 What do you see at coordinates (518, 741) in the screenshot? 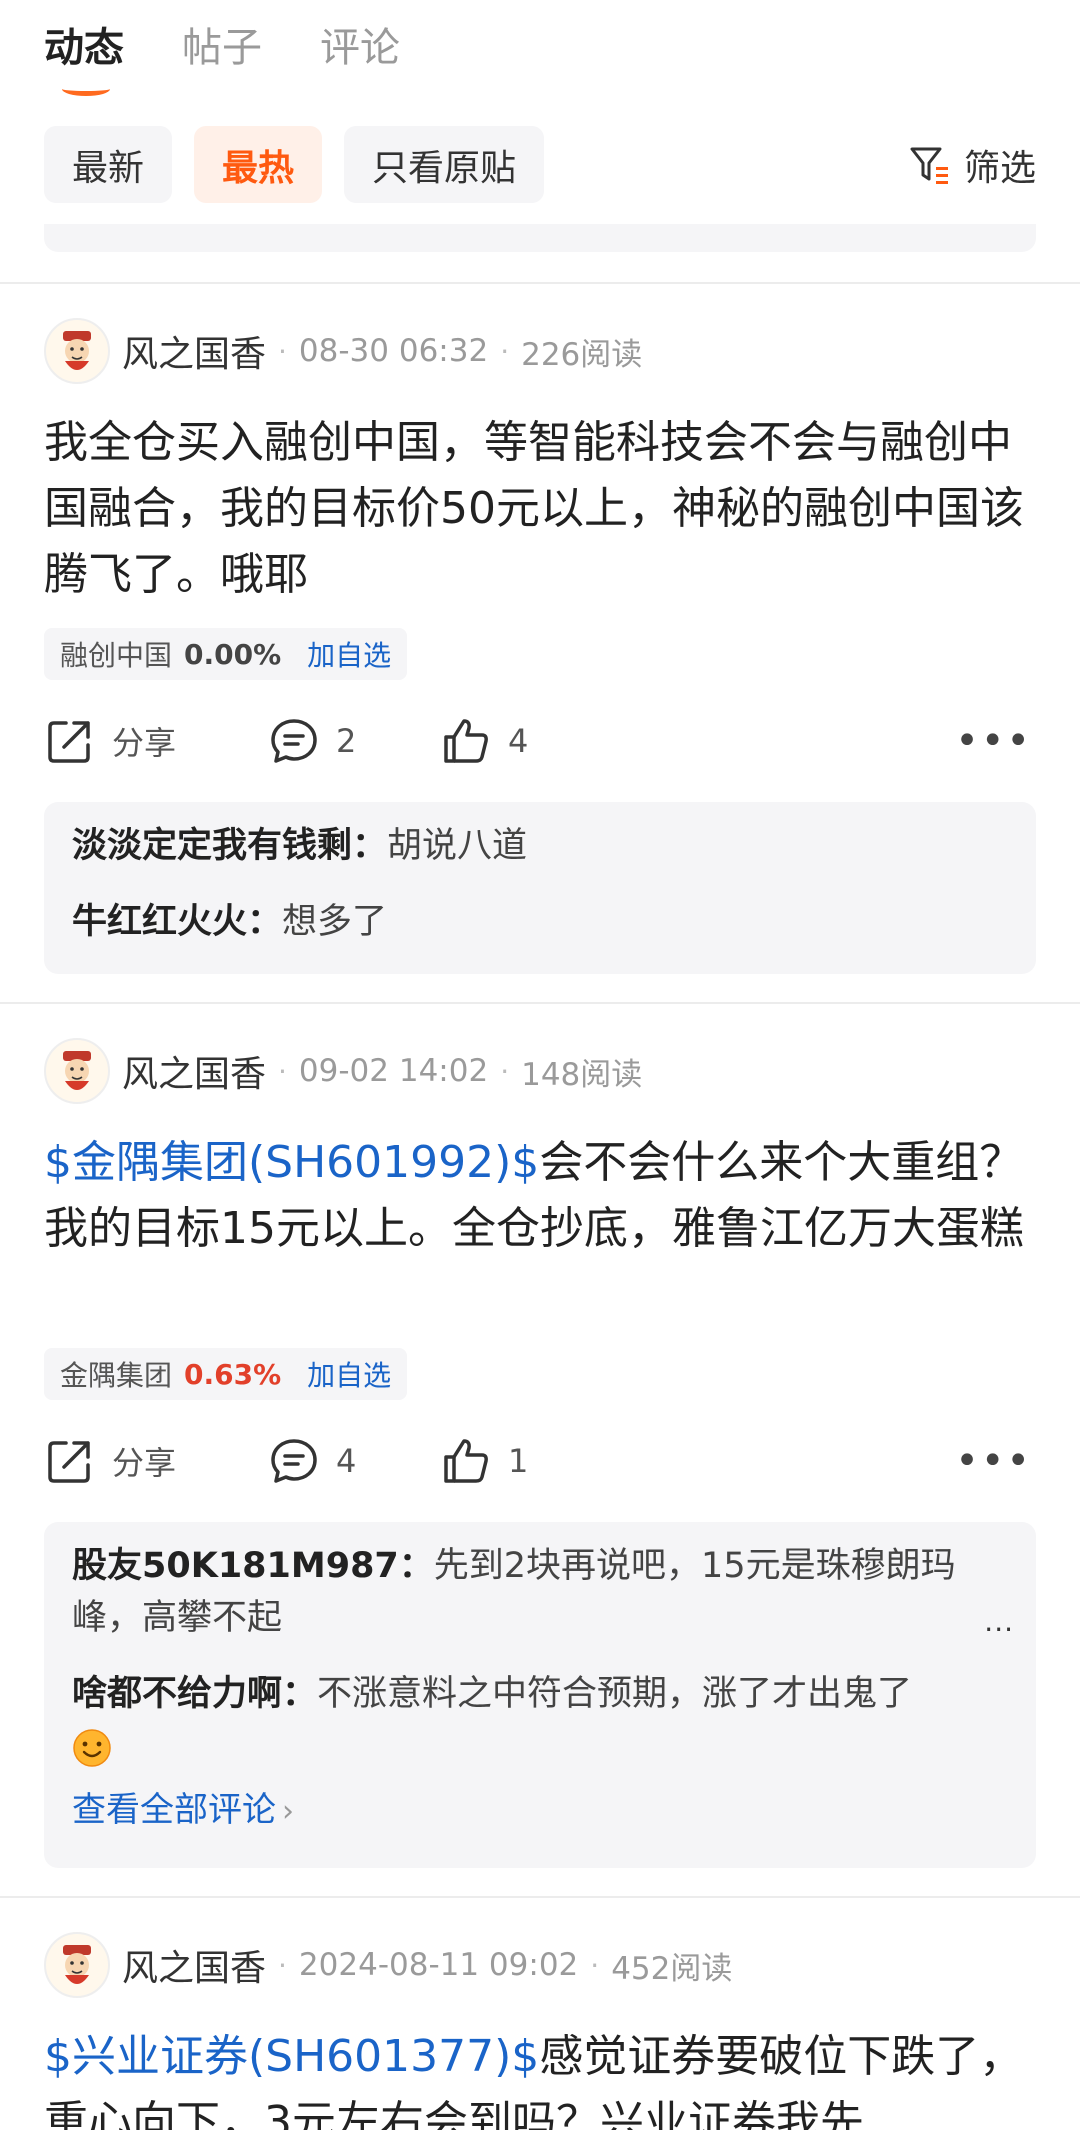
I see `like-count: 4` at bounding box center [518, 741].